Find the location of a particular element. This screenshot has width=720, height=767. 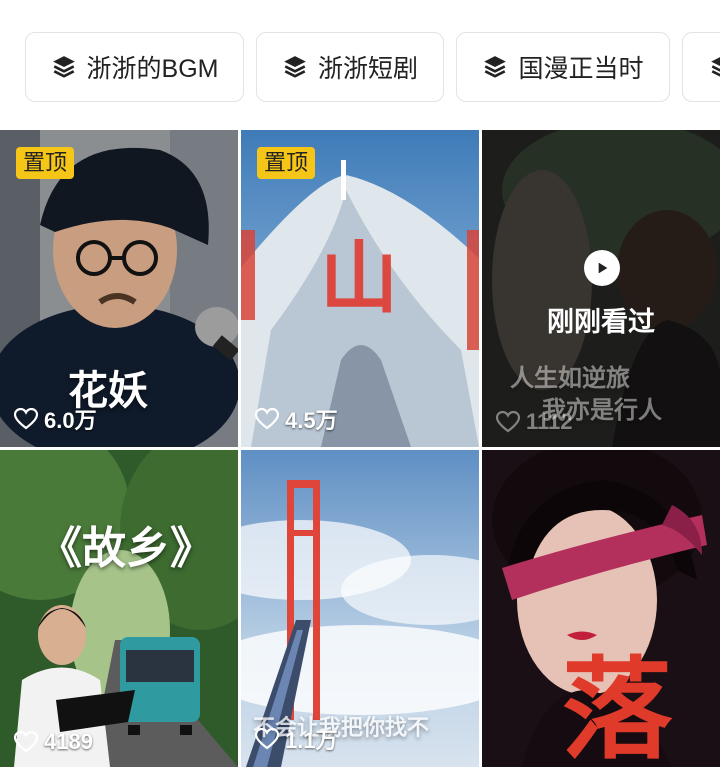

collection-chip-guoman: 国漫正当时 is located at coordinates (563, 67).